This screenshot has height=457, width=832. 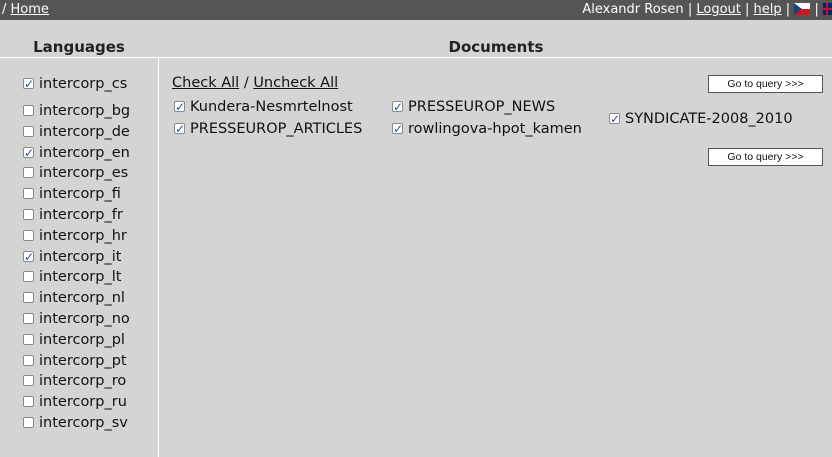 I want to click on language-label: intercorp_bg, so click(x=85, y=111).